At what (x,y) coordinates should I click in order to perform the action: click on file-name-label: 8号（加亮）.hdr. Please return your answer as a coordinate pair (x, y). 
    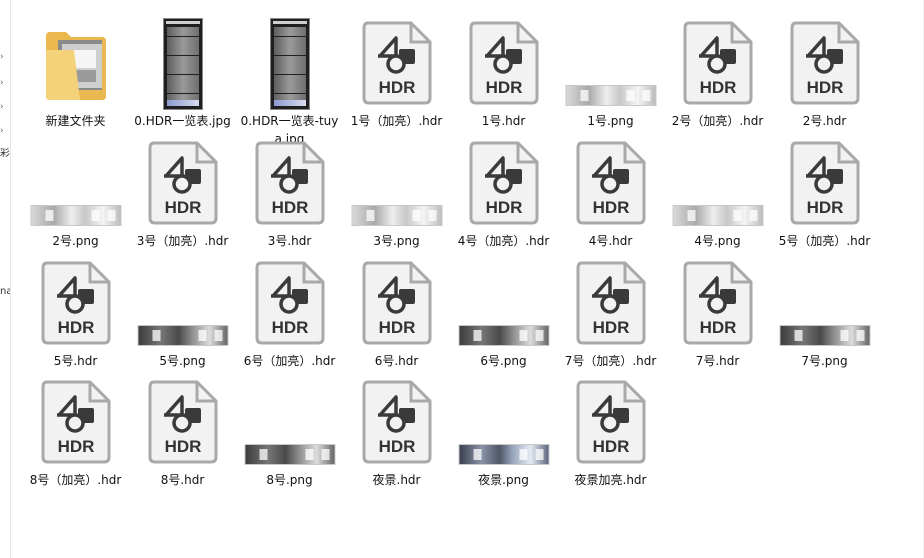
    Looking at the image, I should click on (75, 480).